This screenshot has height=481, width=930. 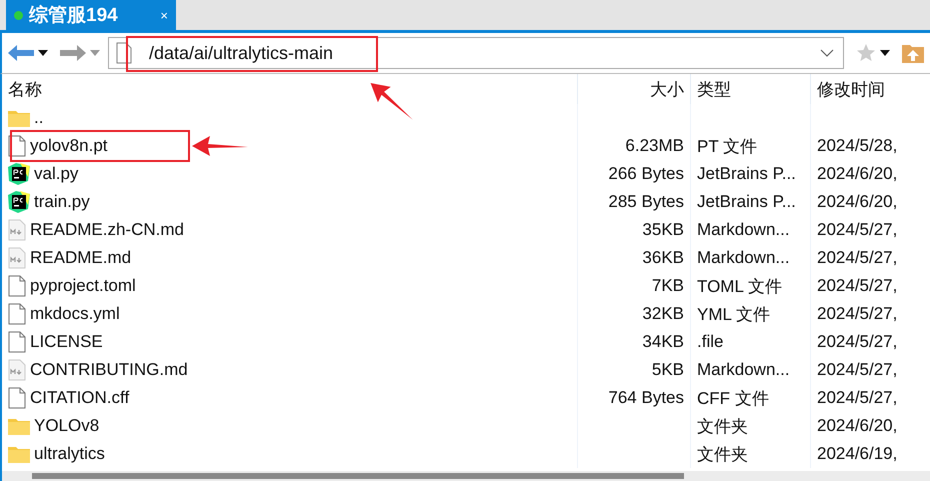 I want to click on file-row: pyproject.toml 7KB TOML 文件 2024/5/27,, so click(x=466, y=286).